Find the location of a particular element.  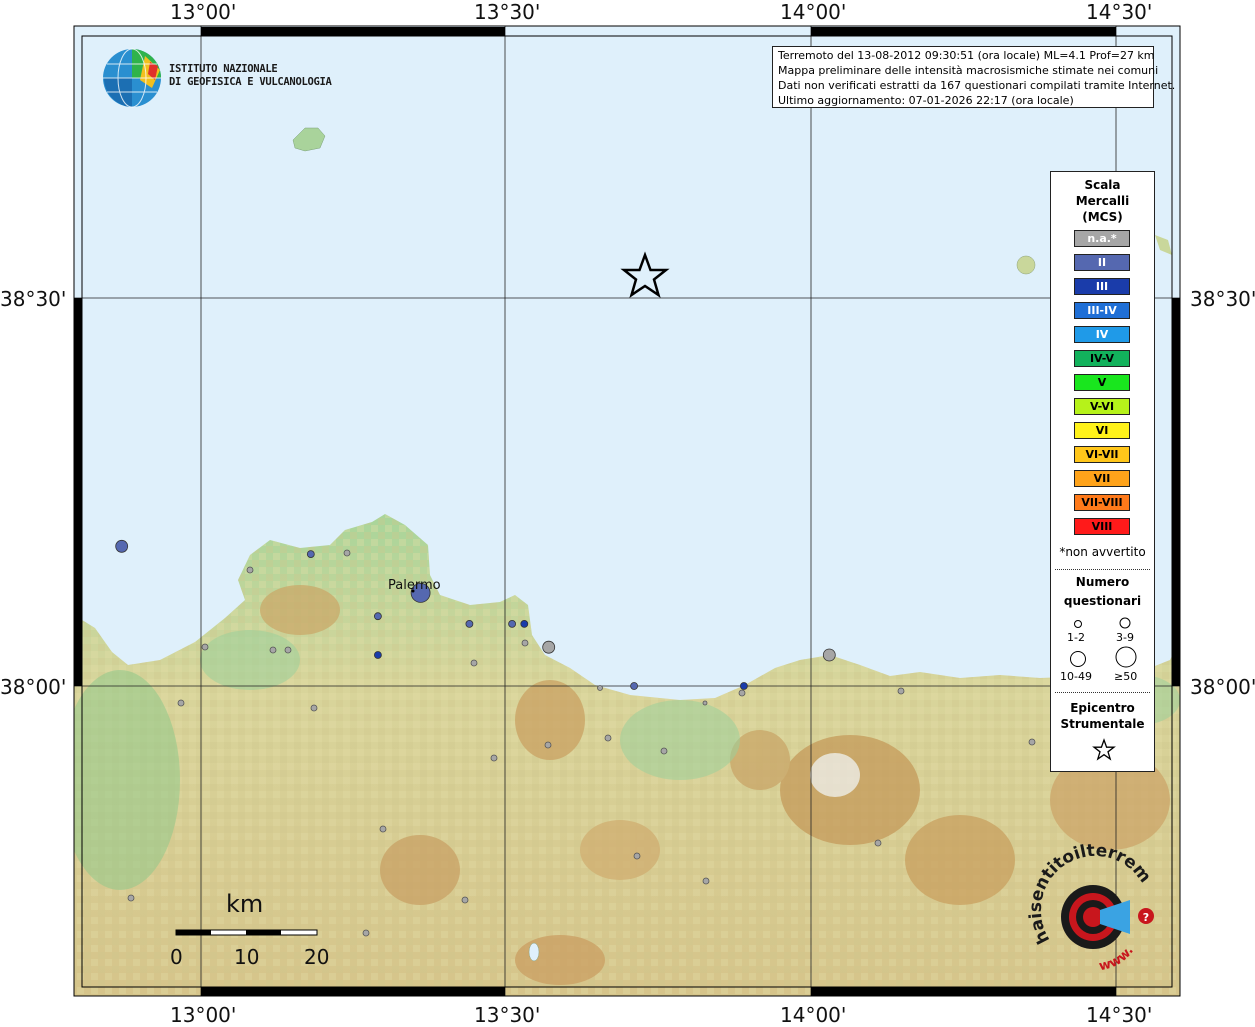

legend-swatch-ii: II is located at coordinates (1102, 262).